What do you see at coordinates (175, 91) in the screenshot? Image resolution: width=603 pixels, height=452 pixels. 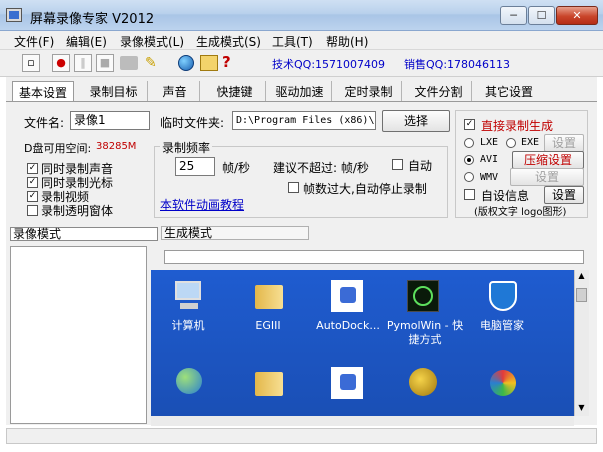 I see `tab-sound: 声音` at bounding box center [175, 91].